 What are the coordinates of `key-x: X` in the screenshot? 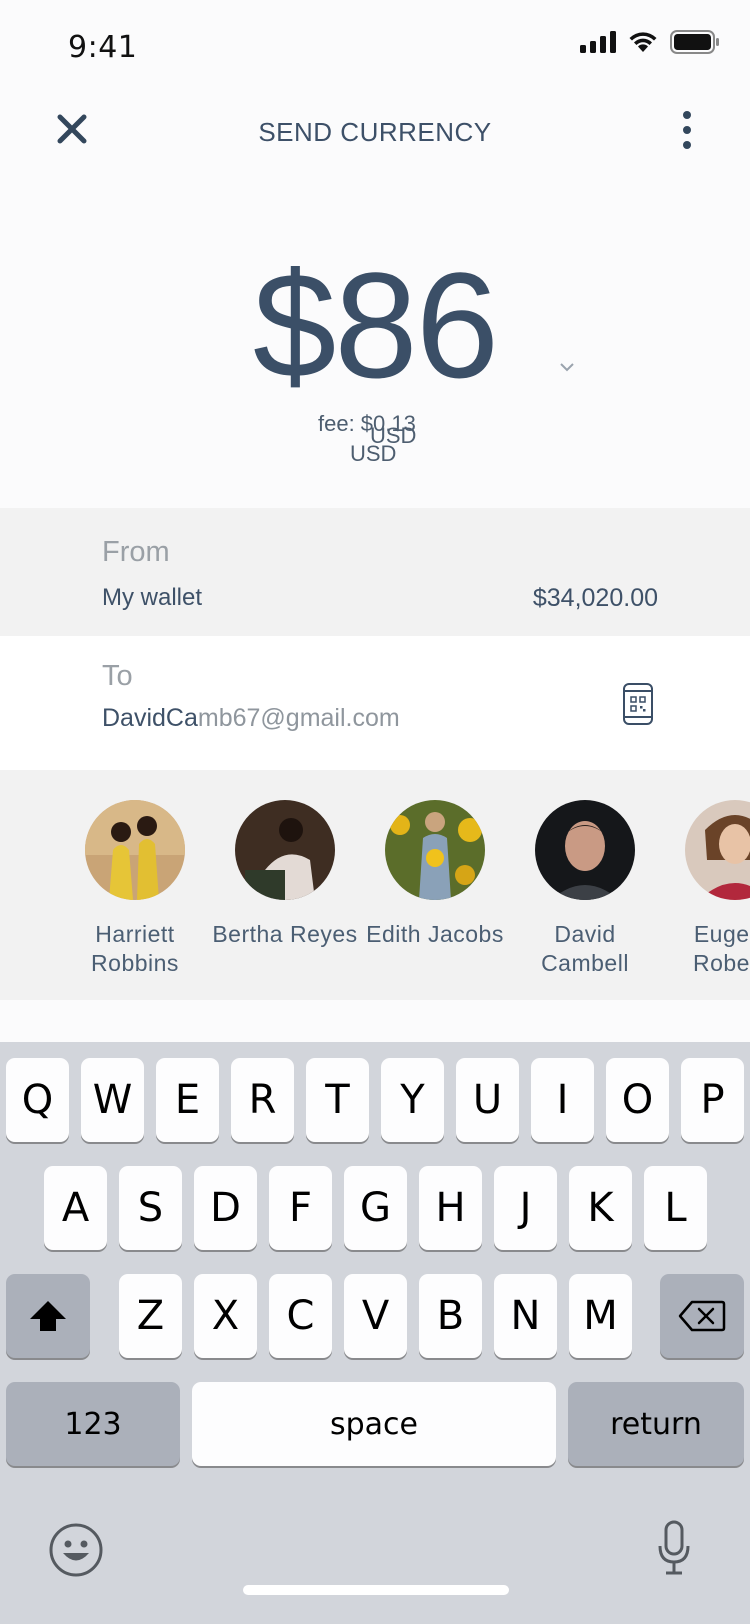 It's located at (225, 1316).